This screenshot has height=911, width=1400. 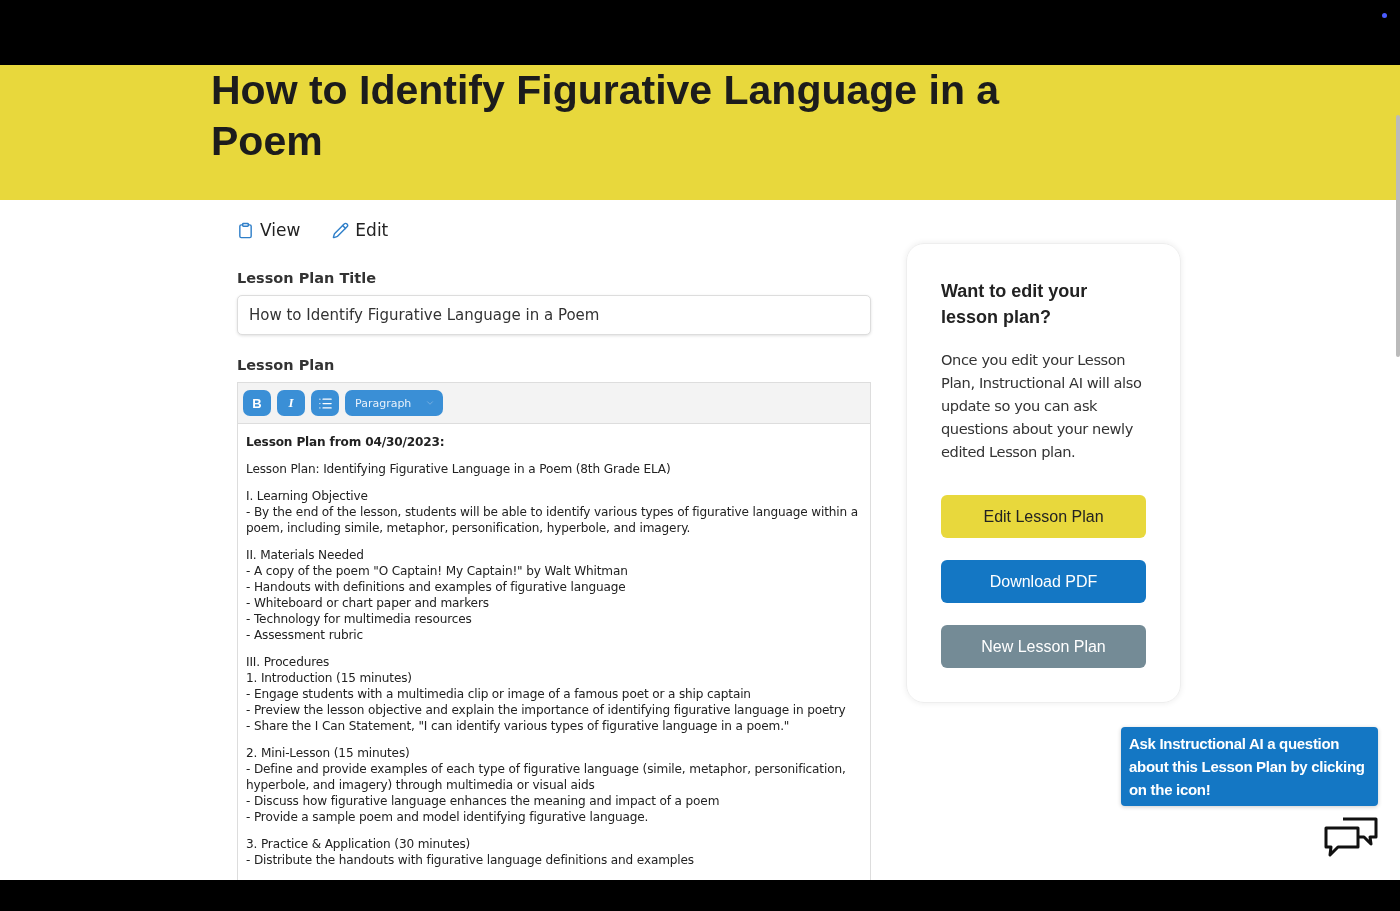 I want to click on editor-text-line: 1. Introduction (15 minutes), so click(x=329, y=678).